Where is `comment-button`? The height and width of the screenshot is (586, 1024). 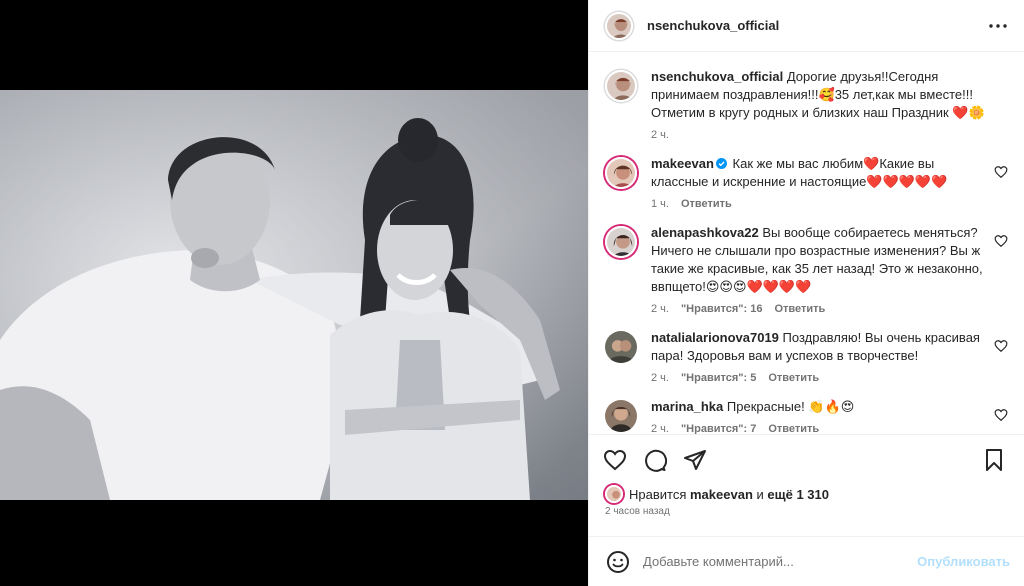
comment-button is located at coordinates (655, 460).